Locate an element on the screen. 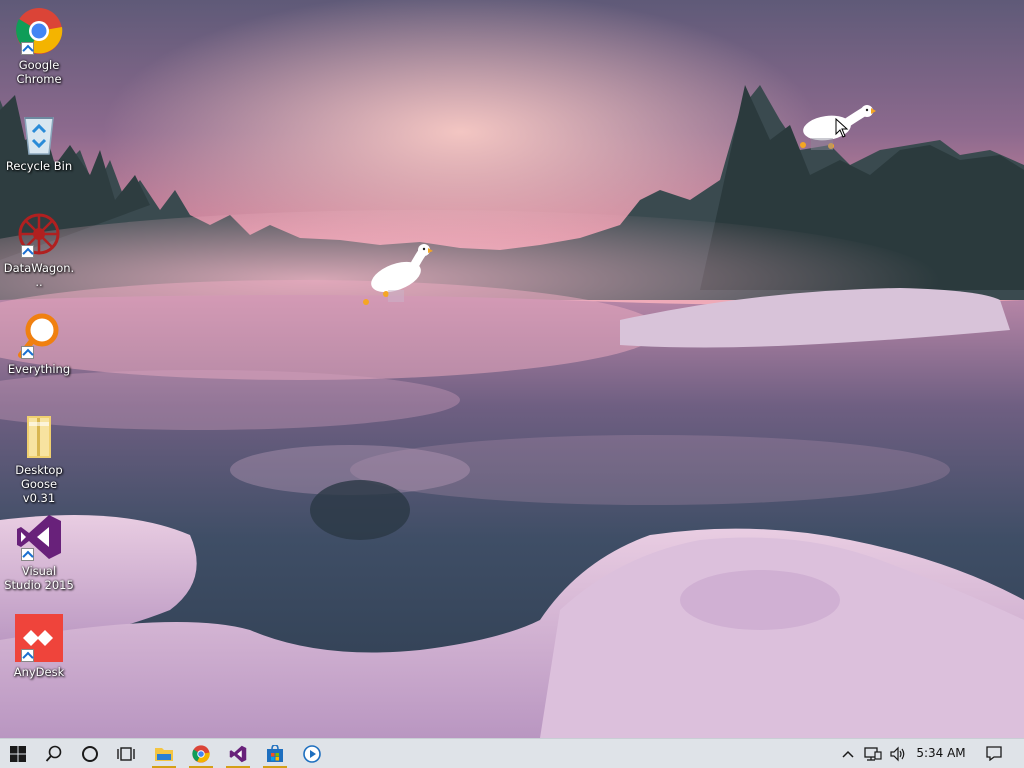  task-view-icon is located at coordinates (126, 753).